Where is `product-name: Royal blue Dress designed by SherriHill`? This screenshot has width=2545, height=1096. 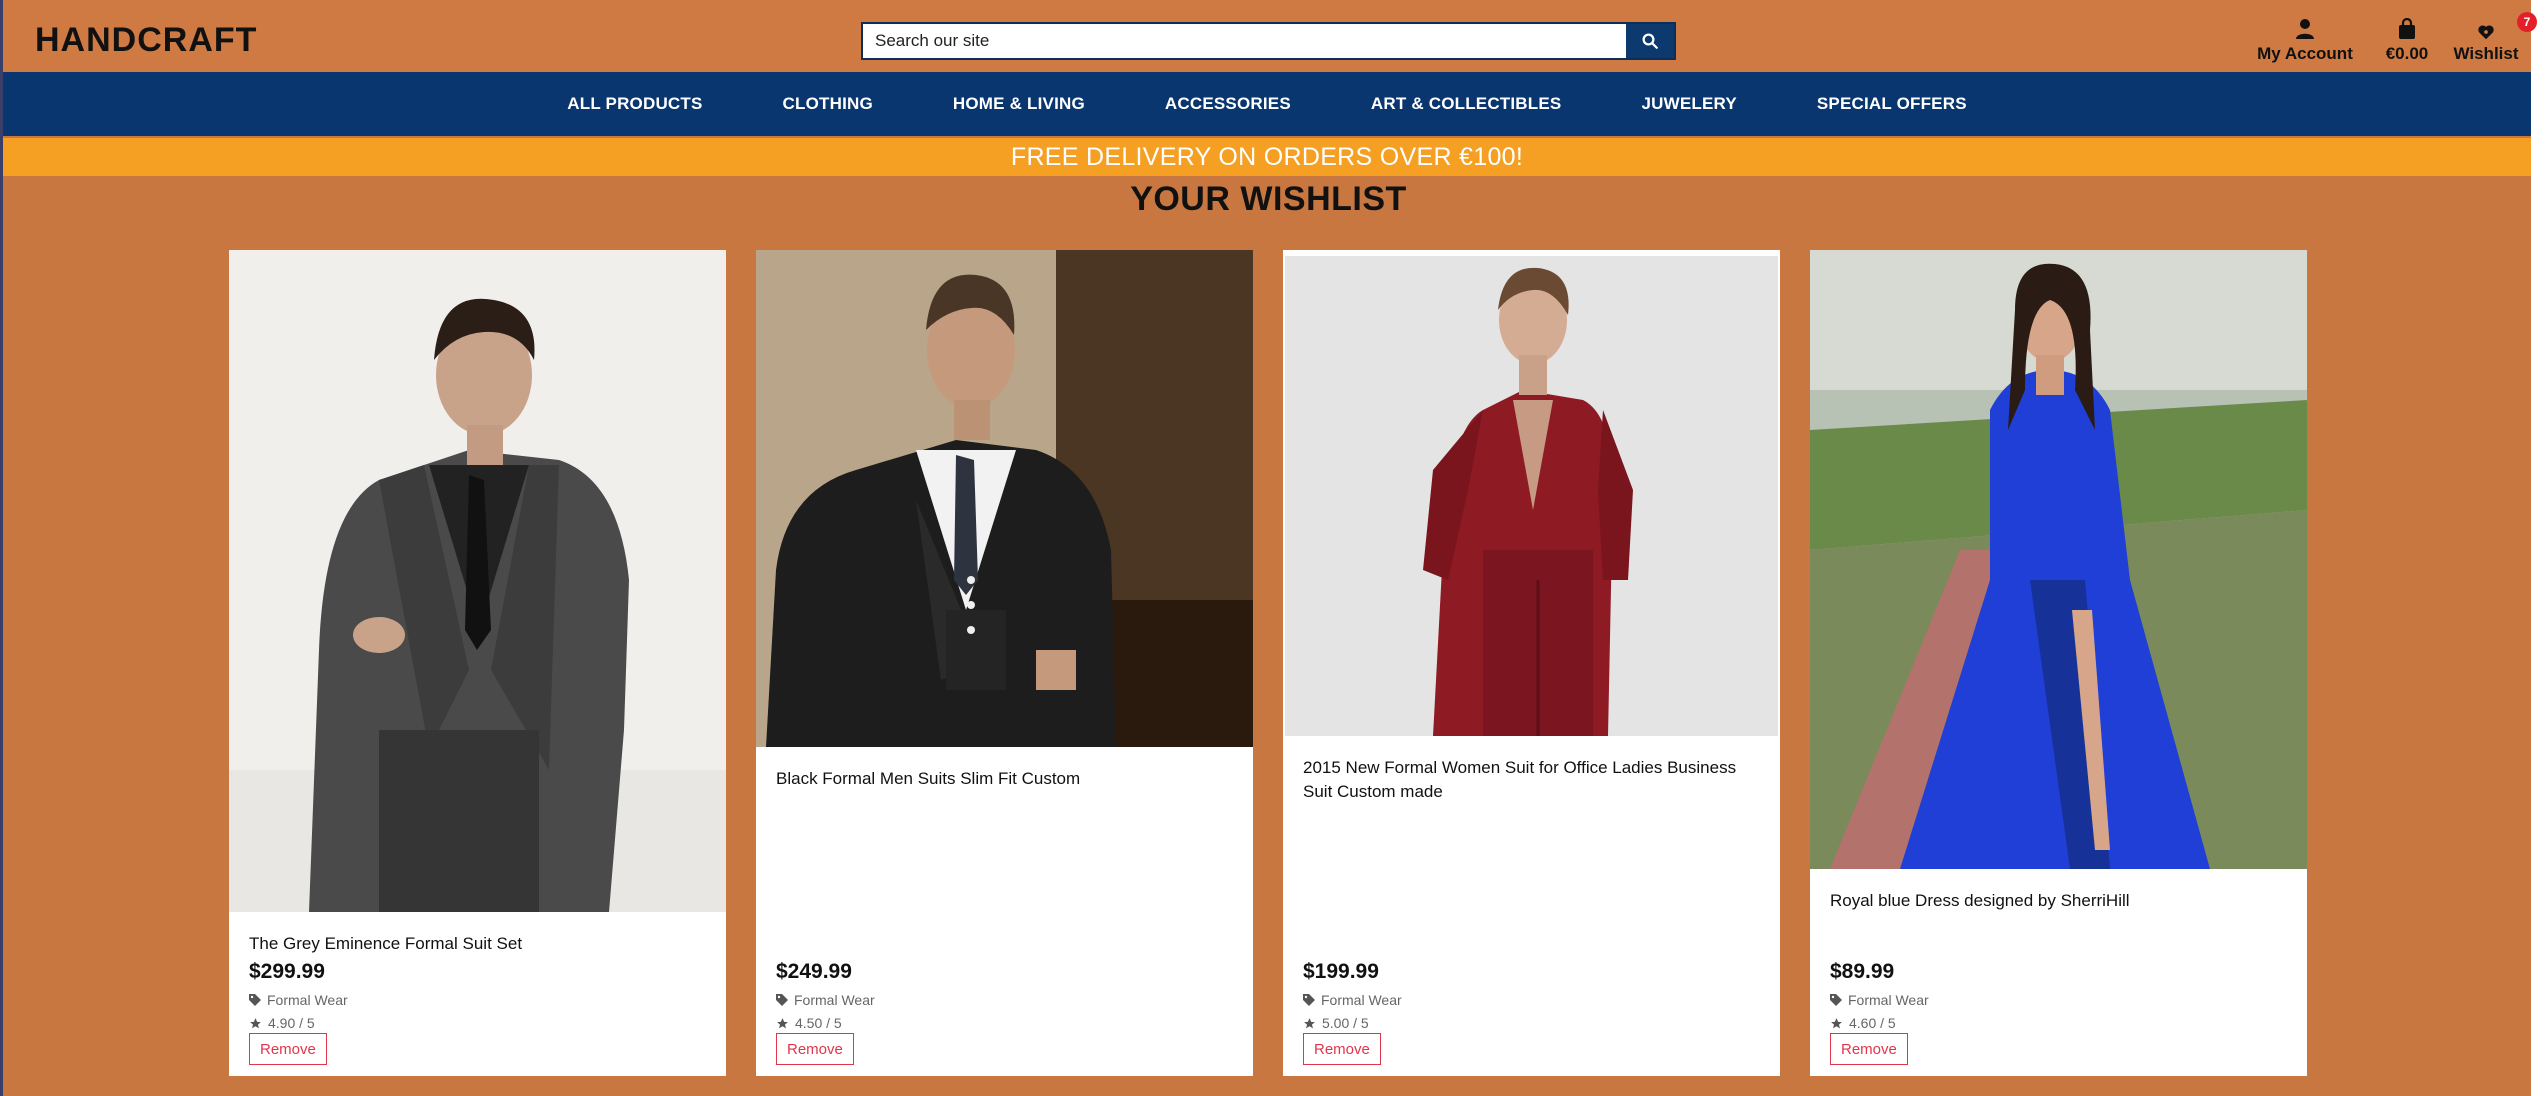 product-name: Royal blue Dress designed by SherriHill is located at coordinates (2060, 901).